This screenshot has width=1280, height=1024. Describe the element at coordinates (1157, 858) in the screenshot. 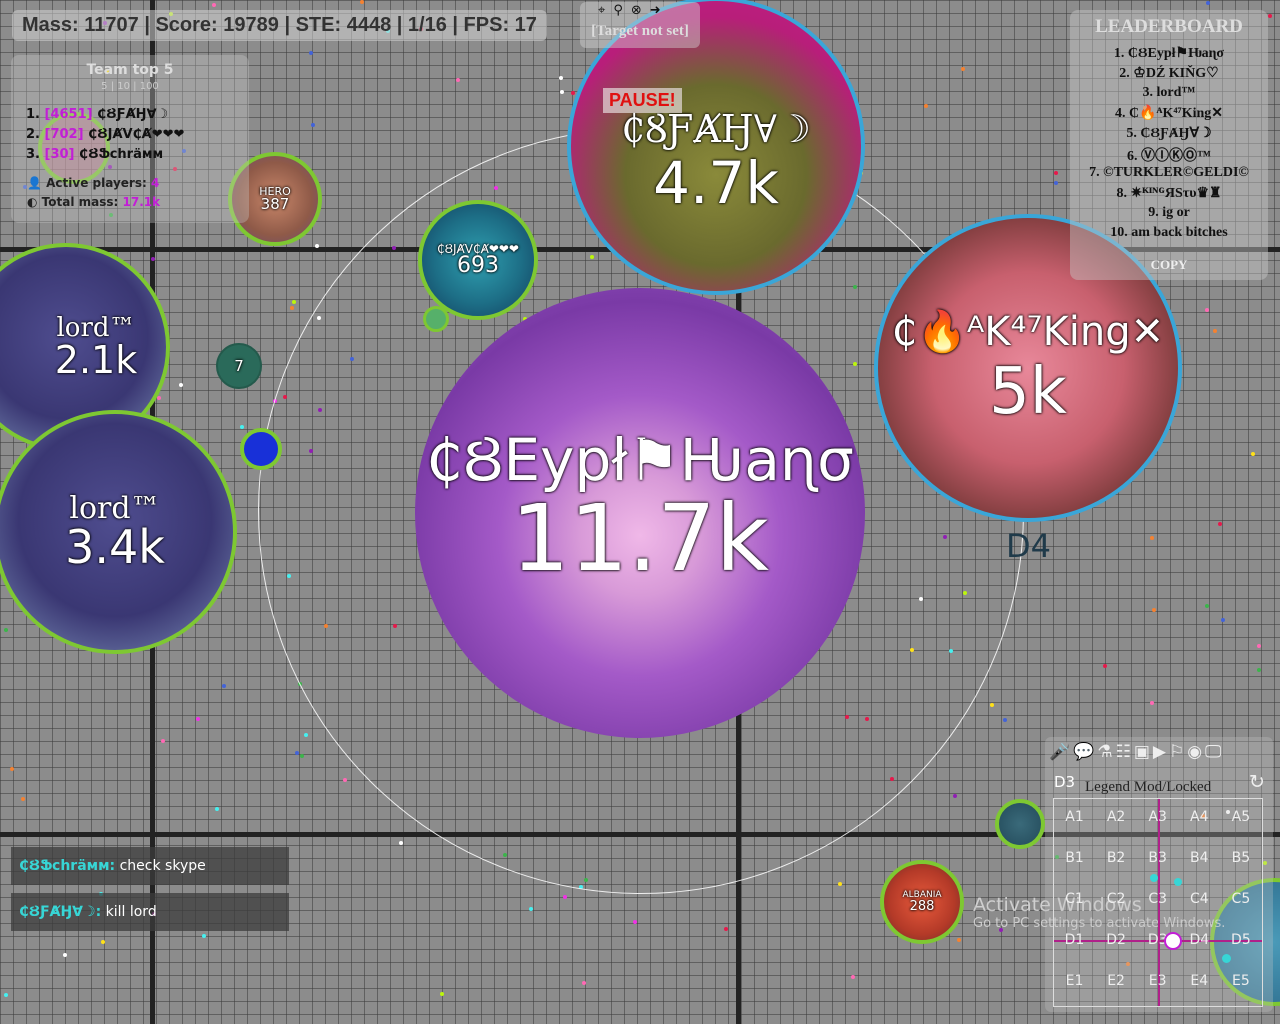

I see `minimap-sector-label: B3` at that location.